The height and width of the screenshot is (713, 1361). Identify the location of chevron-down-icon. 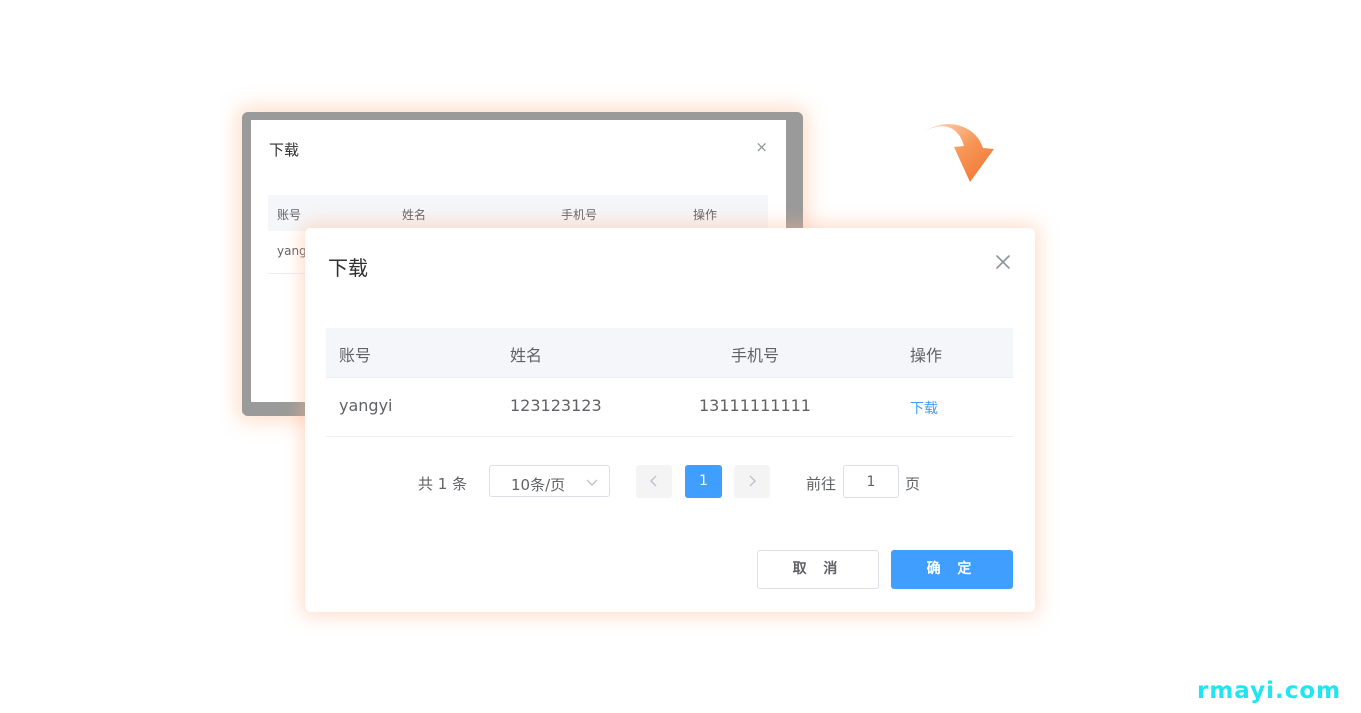
(592, 482).